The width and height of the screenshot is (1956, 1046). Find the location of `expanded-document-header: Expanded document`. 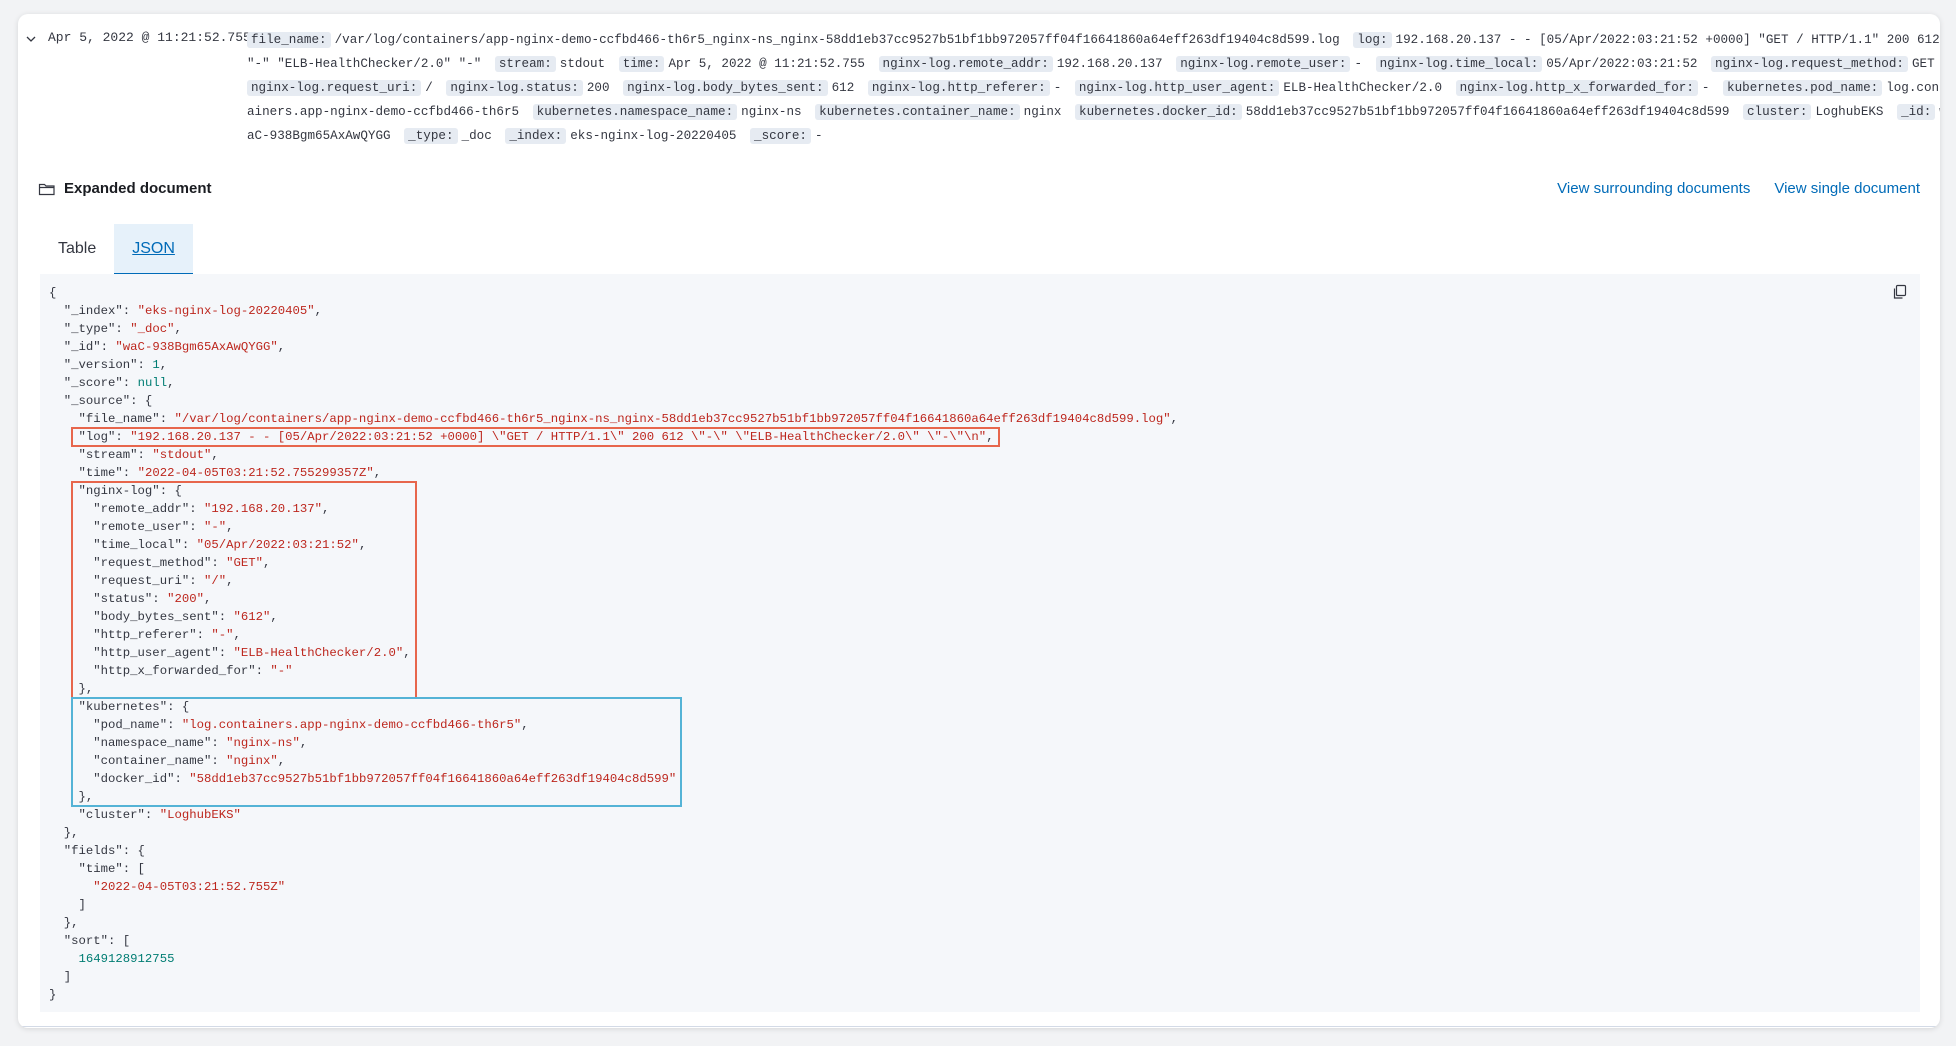

expanded-document-header: Expanded document is located at coordinates (125, 188).